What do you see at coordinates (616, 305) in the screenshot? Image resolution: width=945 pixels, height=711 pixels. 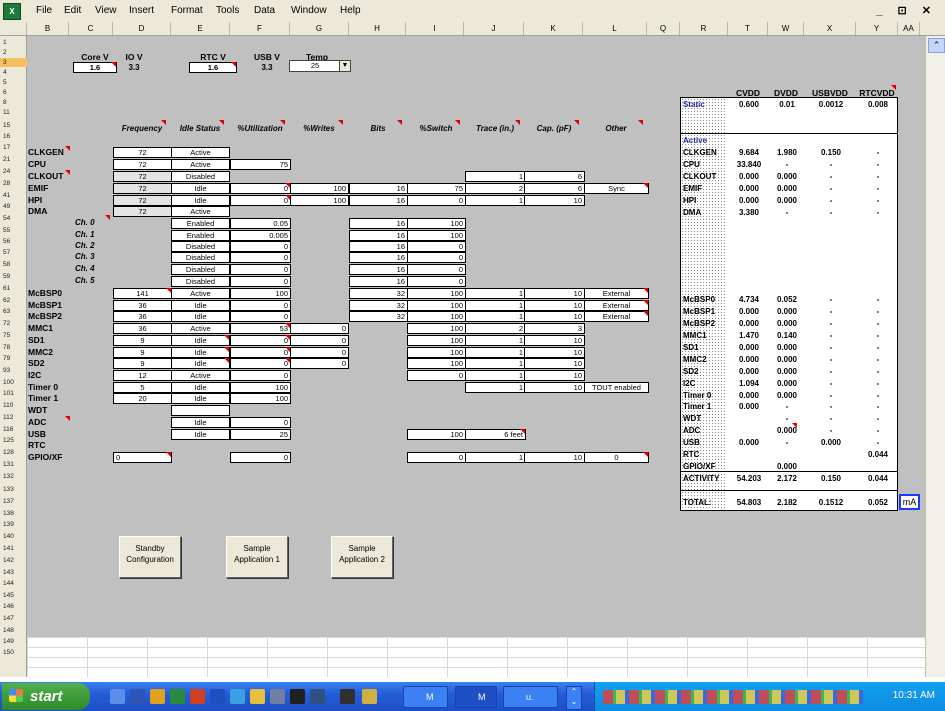 I see `table-cell: External` at bounding box center [616, 305].